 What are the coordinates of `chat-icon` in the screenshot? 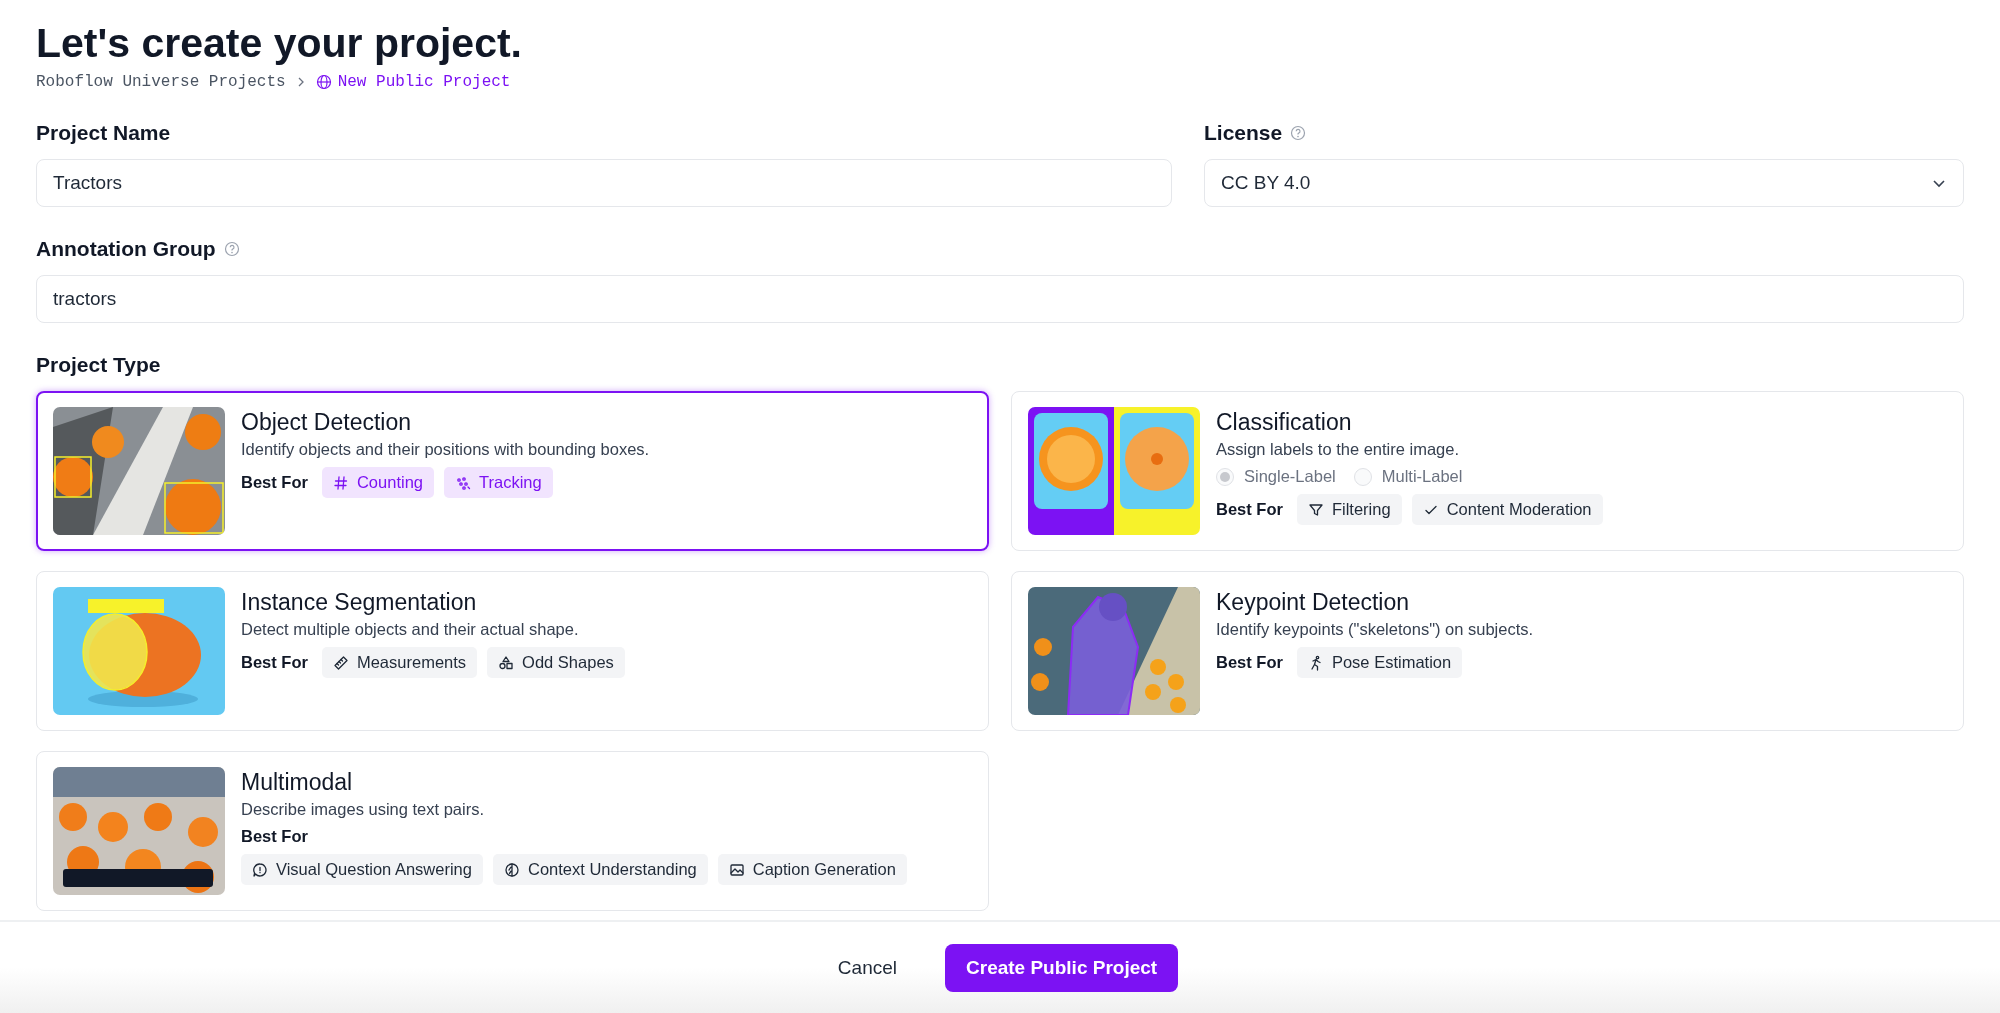 It's located at (260, 869).